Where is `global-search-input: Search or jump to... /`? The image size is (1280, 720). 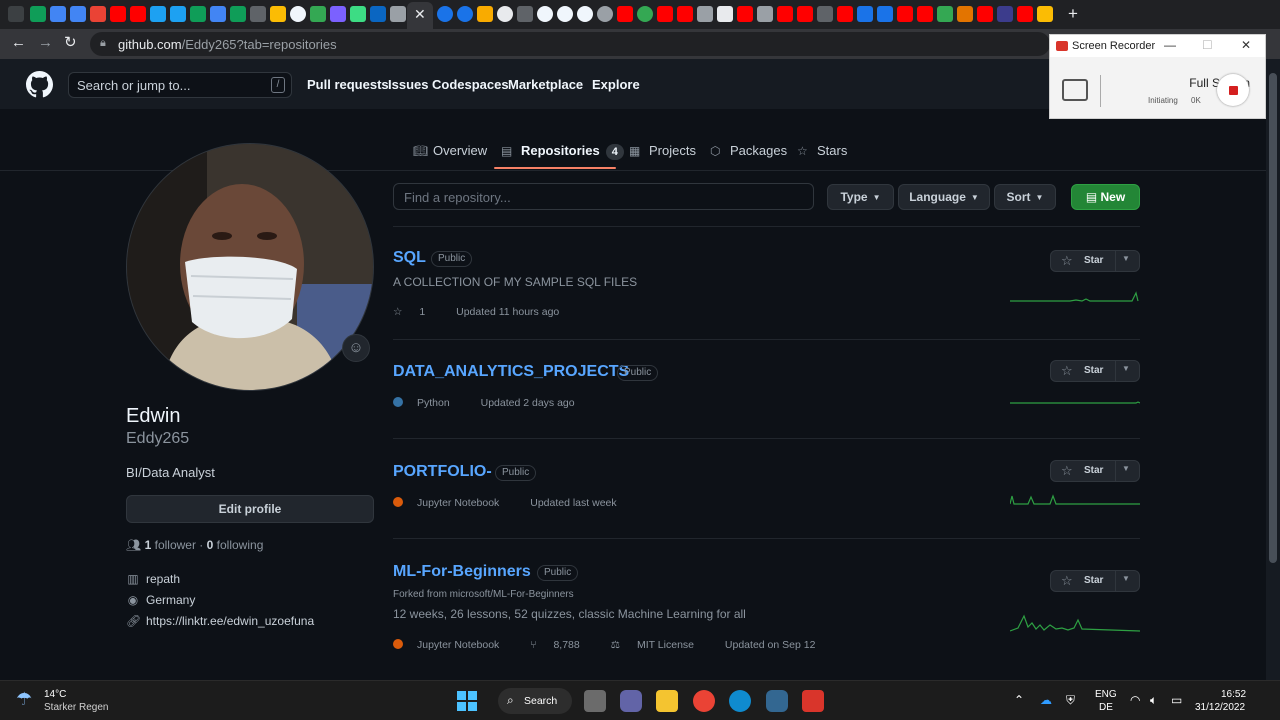 global-search-input: Search or jump to... / is located at coordinates (180, 85).